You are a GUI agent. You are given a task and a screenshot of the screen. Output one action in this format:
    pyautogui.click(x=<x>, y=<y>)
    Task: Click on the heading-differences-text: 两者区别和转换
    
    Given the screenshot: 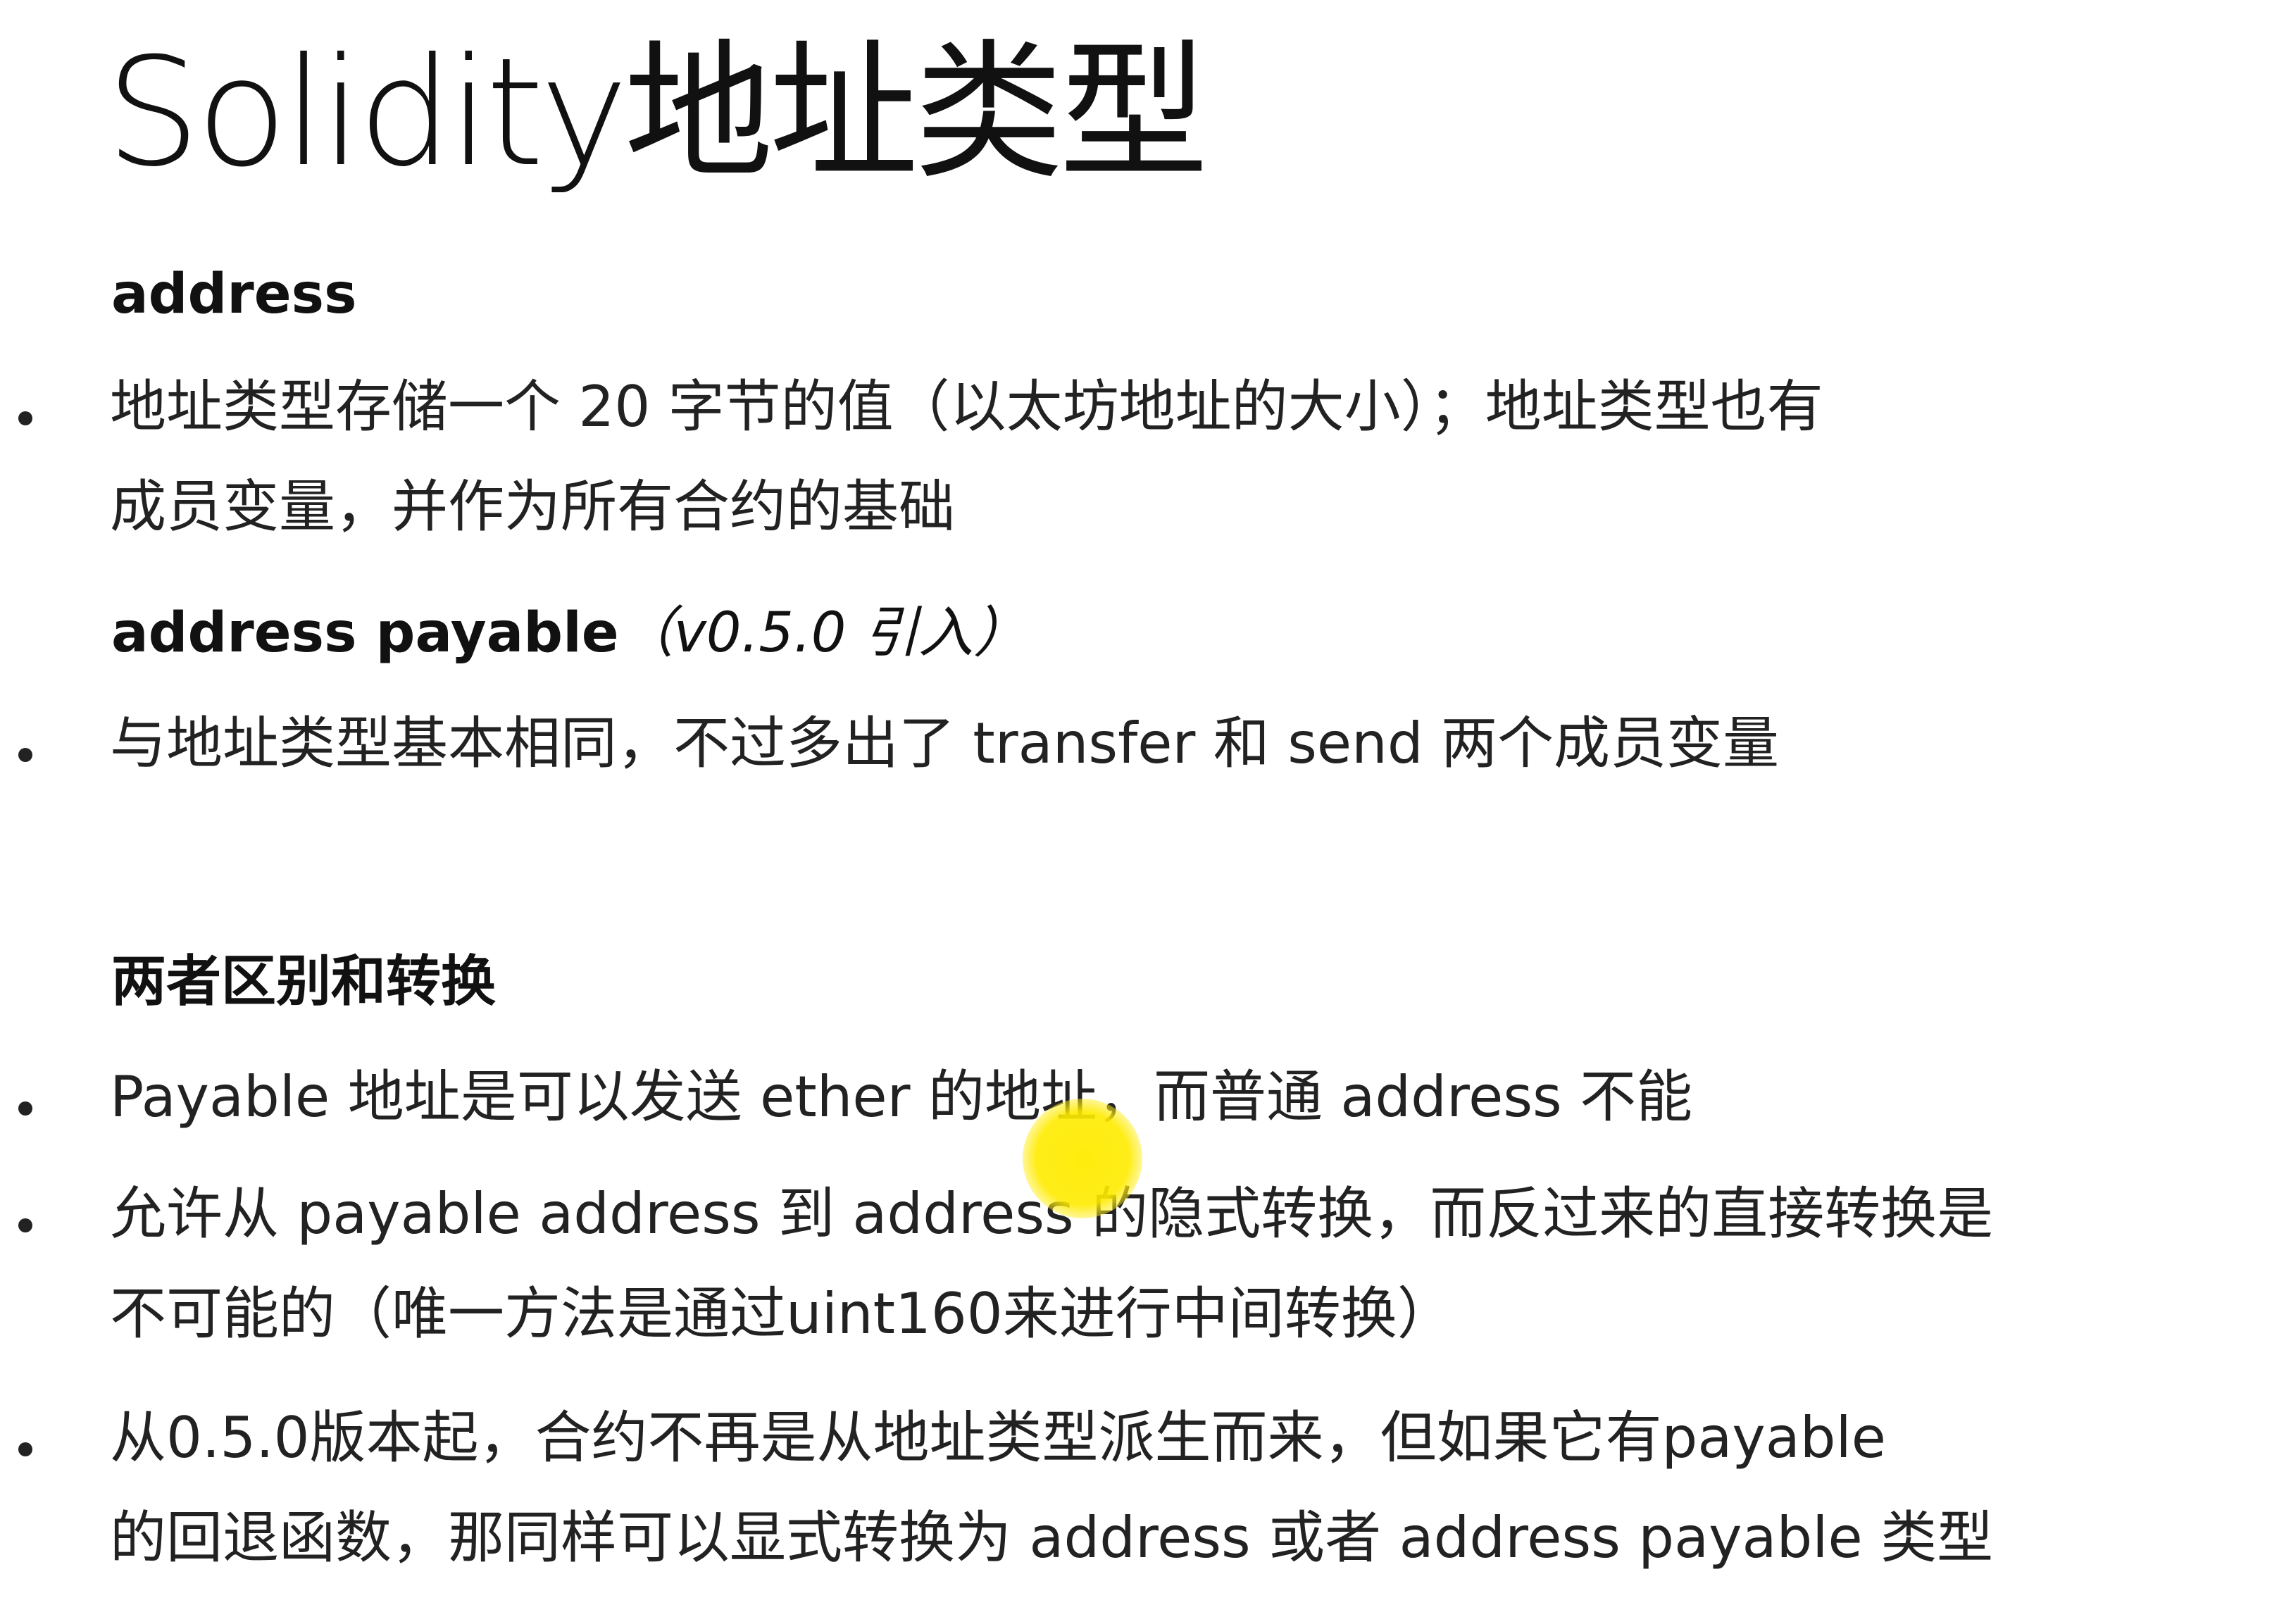 What is the action you would take?
    pyautogui.click(x=304, y=981)
    